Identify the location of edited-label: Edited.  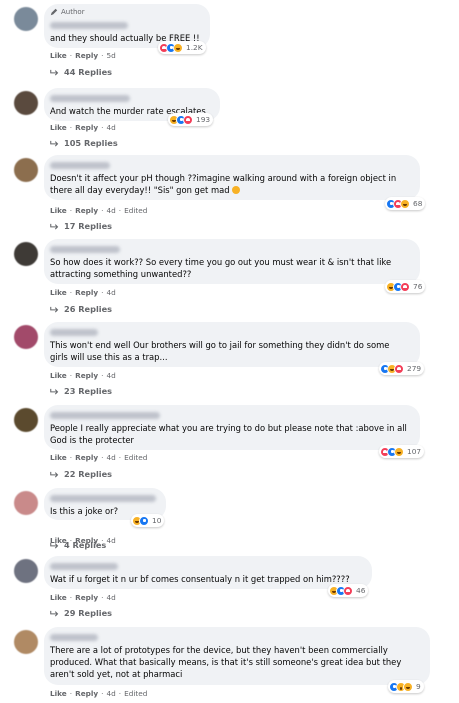
(136, 457).